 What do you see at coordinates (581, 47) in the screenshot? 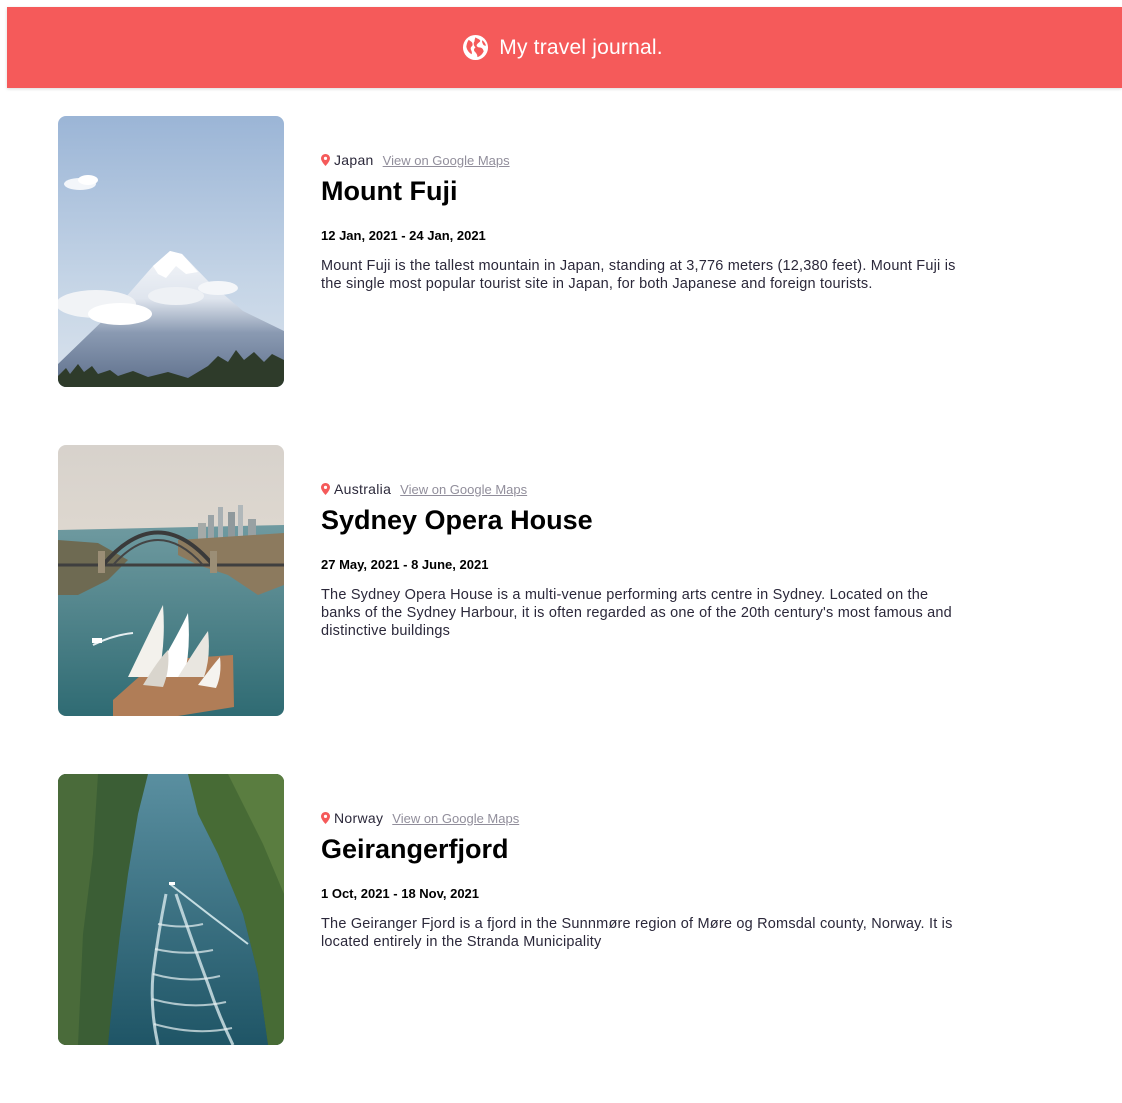
I see `app-title: My travel journal.` at bounding box center [581, 47].